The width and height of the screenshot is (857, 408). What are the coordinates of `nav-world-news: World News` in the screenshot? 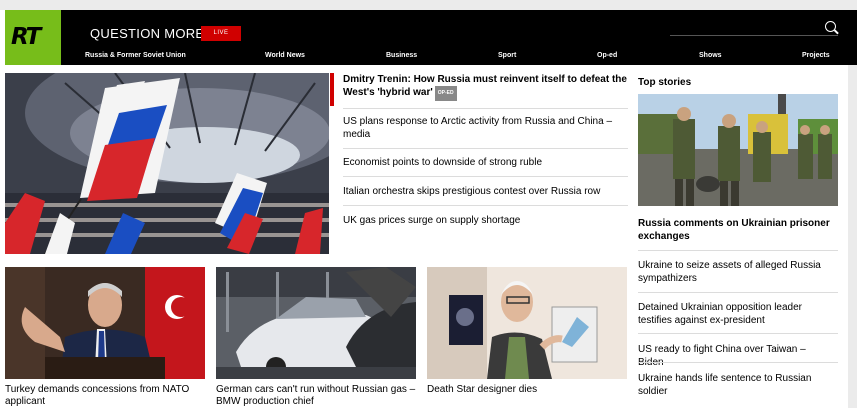 It's located at (285, 55).